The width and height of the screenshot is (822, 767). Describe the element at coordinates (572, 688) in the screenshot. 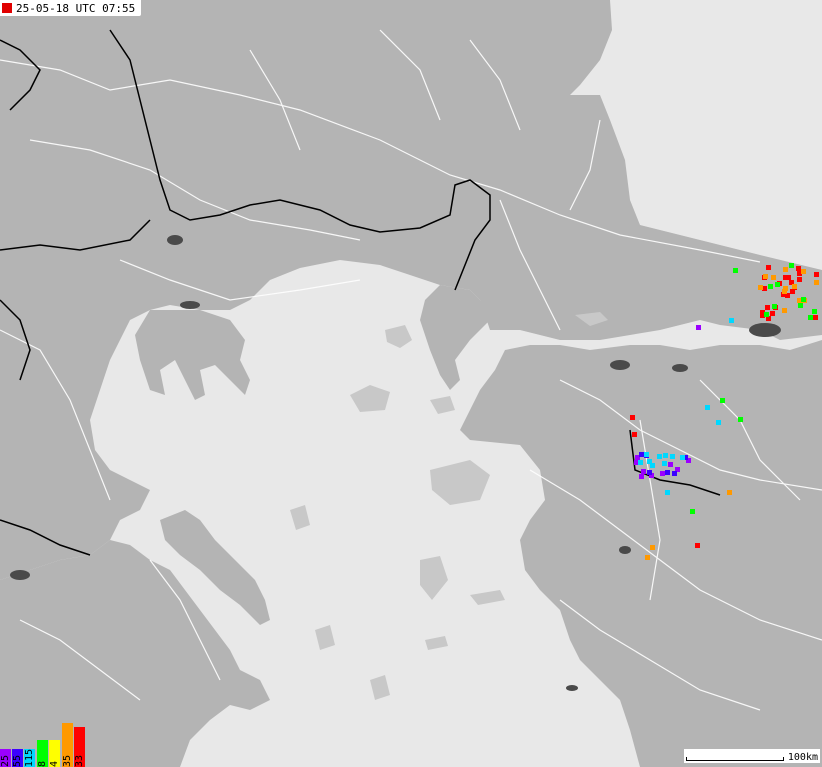

I see `lake-bafa` at that location.